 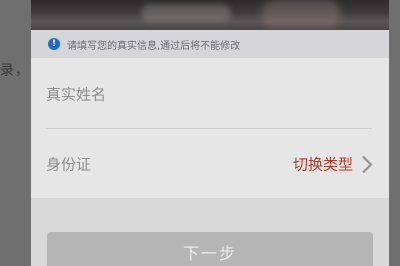 I want to click on id-field-label: 身份证, so click(x=69, y=164).